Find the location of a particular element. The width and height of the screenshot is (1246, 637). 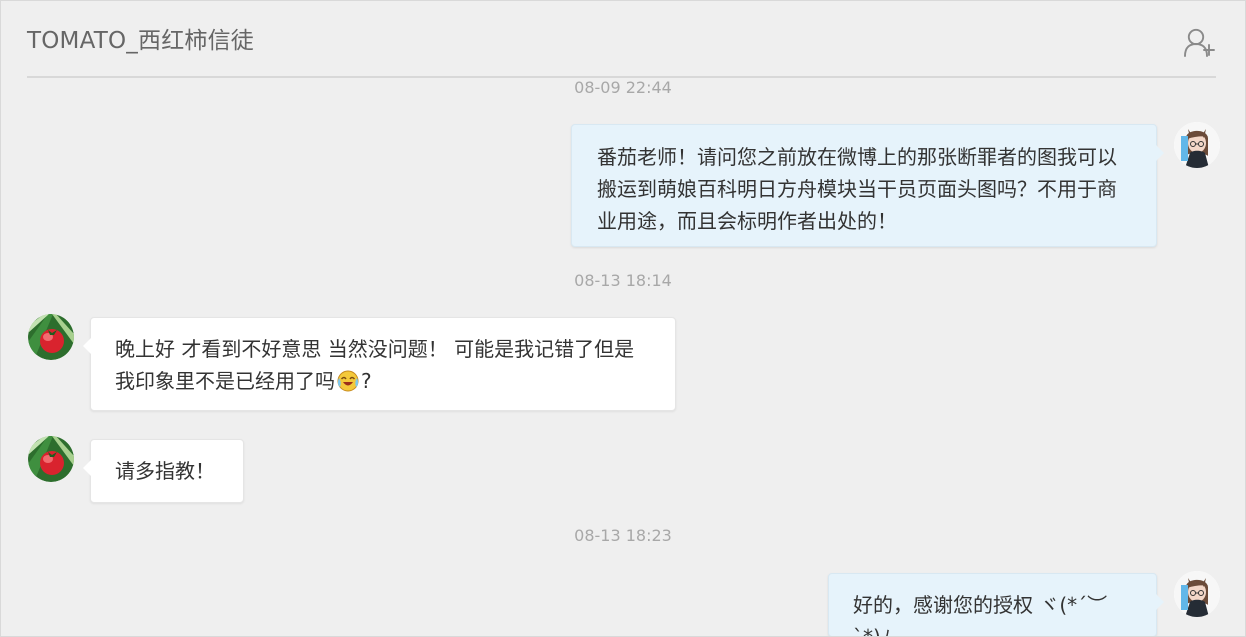

timestamp: 08-13 18:14 is located at coordinates (623, 281).